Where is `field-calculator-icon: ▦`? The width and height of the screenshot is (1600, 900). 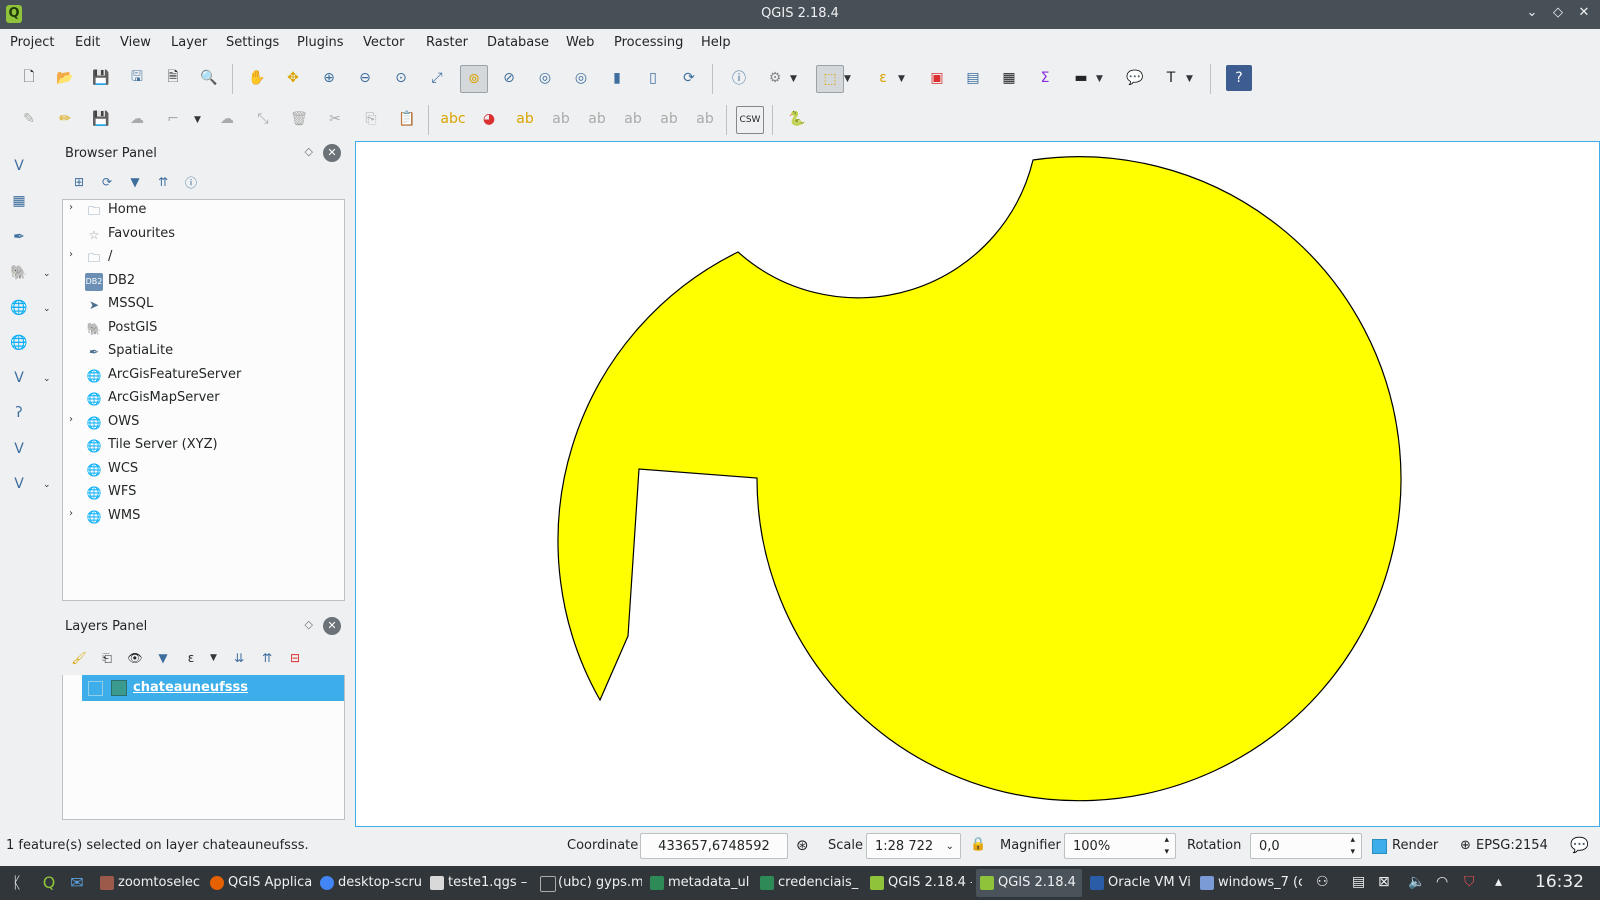 field-calculator-icon: ▦ is located at coordinates (1009, 78).